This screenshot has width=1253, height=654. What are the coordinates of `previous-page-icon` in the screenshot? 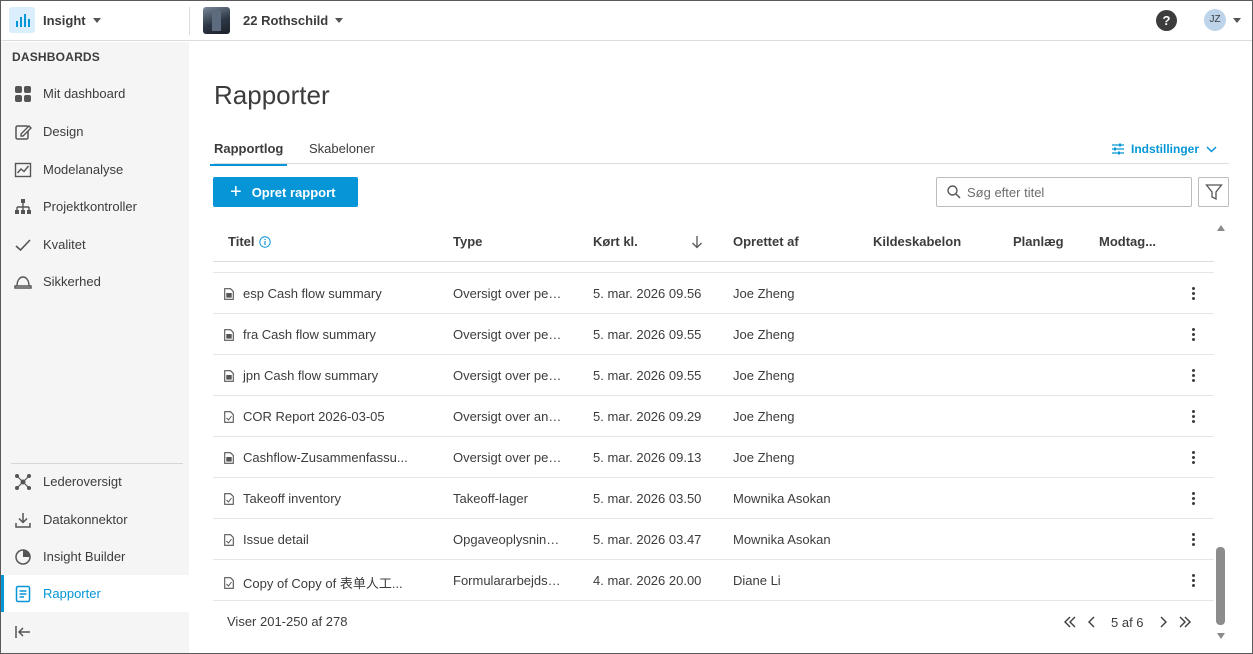 It's located at (1092, 622).